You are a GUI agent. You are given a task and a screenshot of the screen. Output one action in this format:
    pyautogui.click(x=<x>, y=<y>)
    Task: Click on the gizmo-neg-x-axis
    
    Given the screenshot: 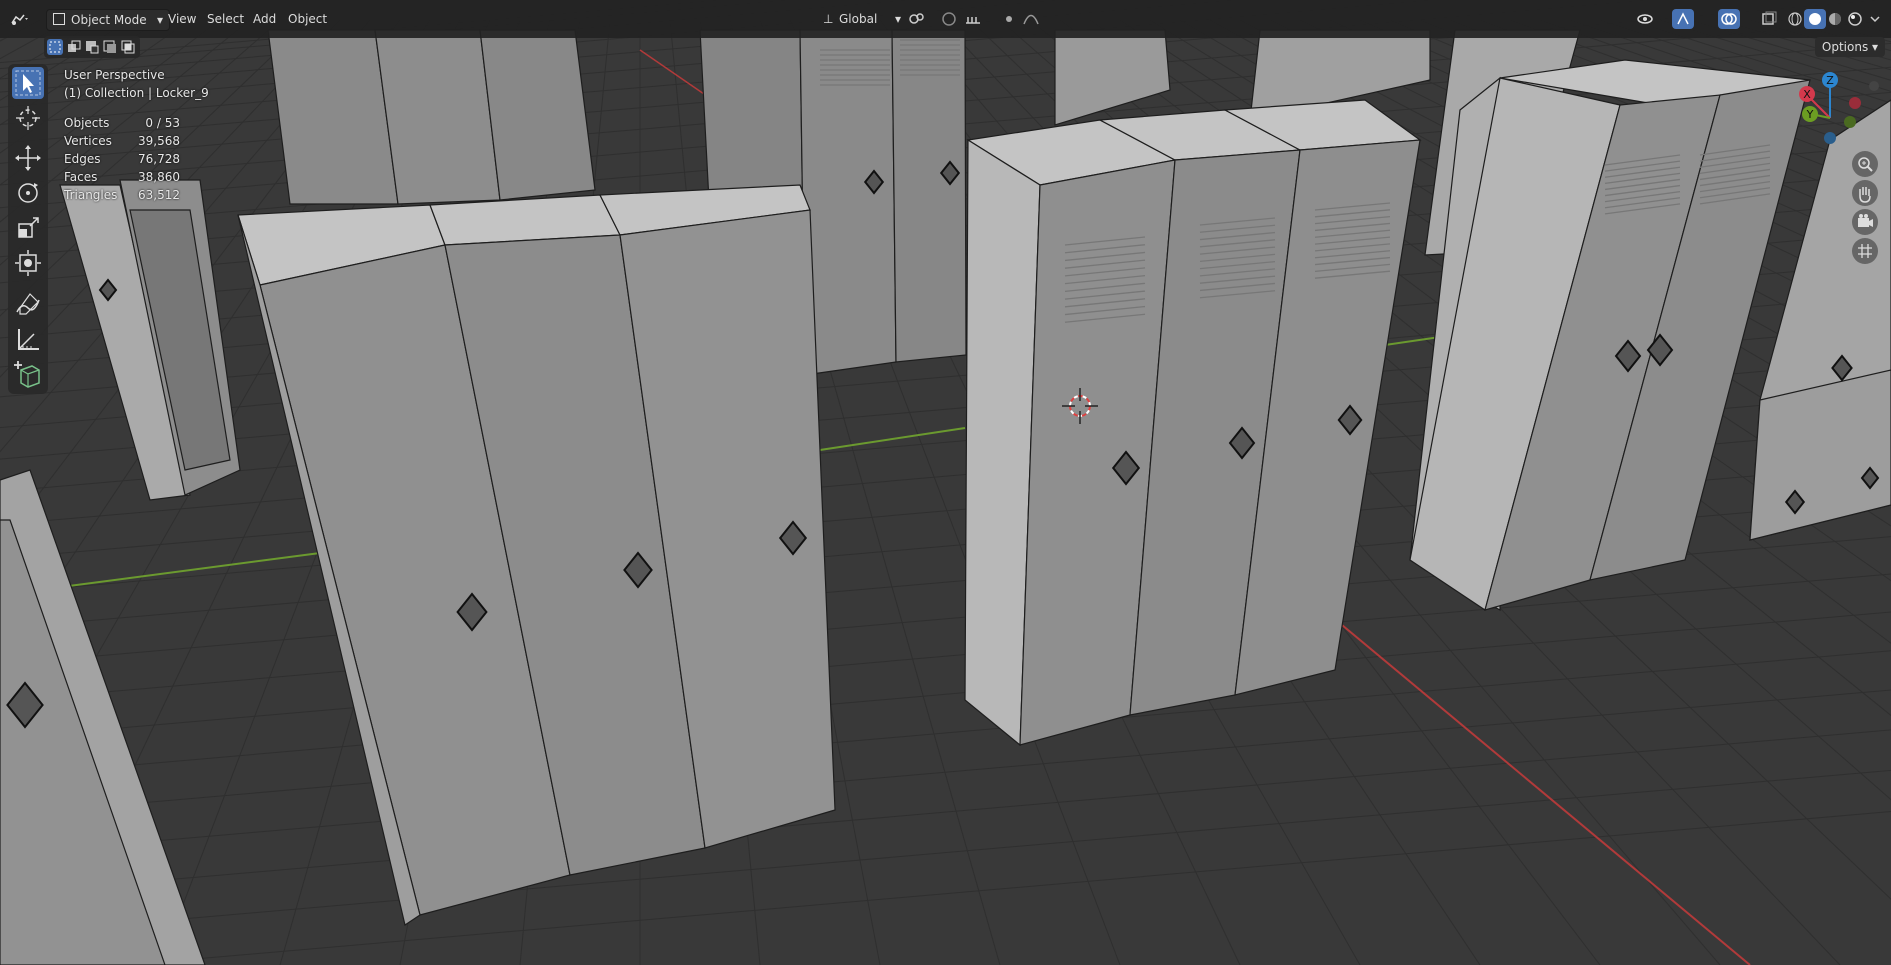 What is the action you would take?
    pyautogui.click(x=1855, y=103)
    